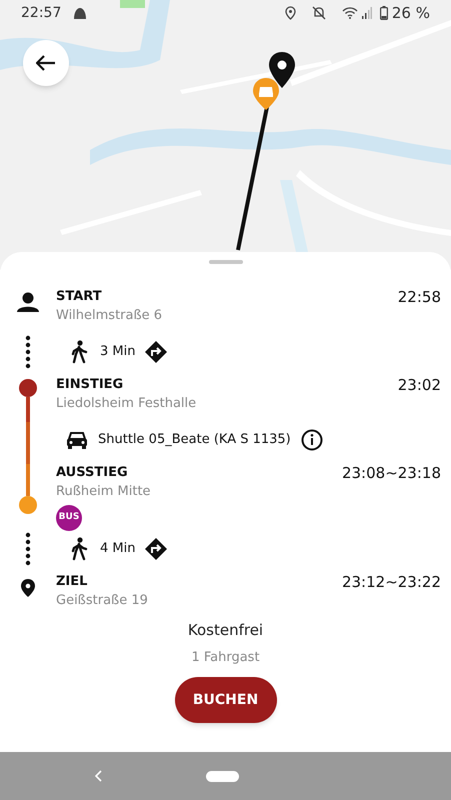 The height and width of the screenshot is (800, 451). Describe the element at coordinates (99, 776) in the screenshot. I see `back-nav-icon` at that location.